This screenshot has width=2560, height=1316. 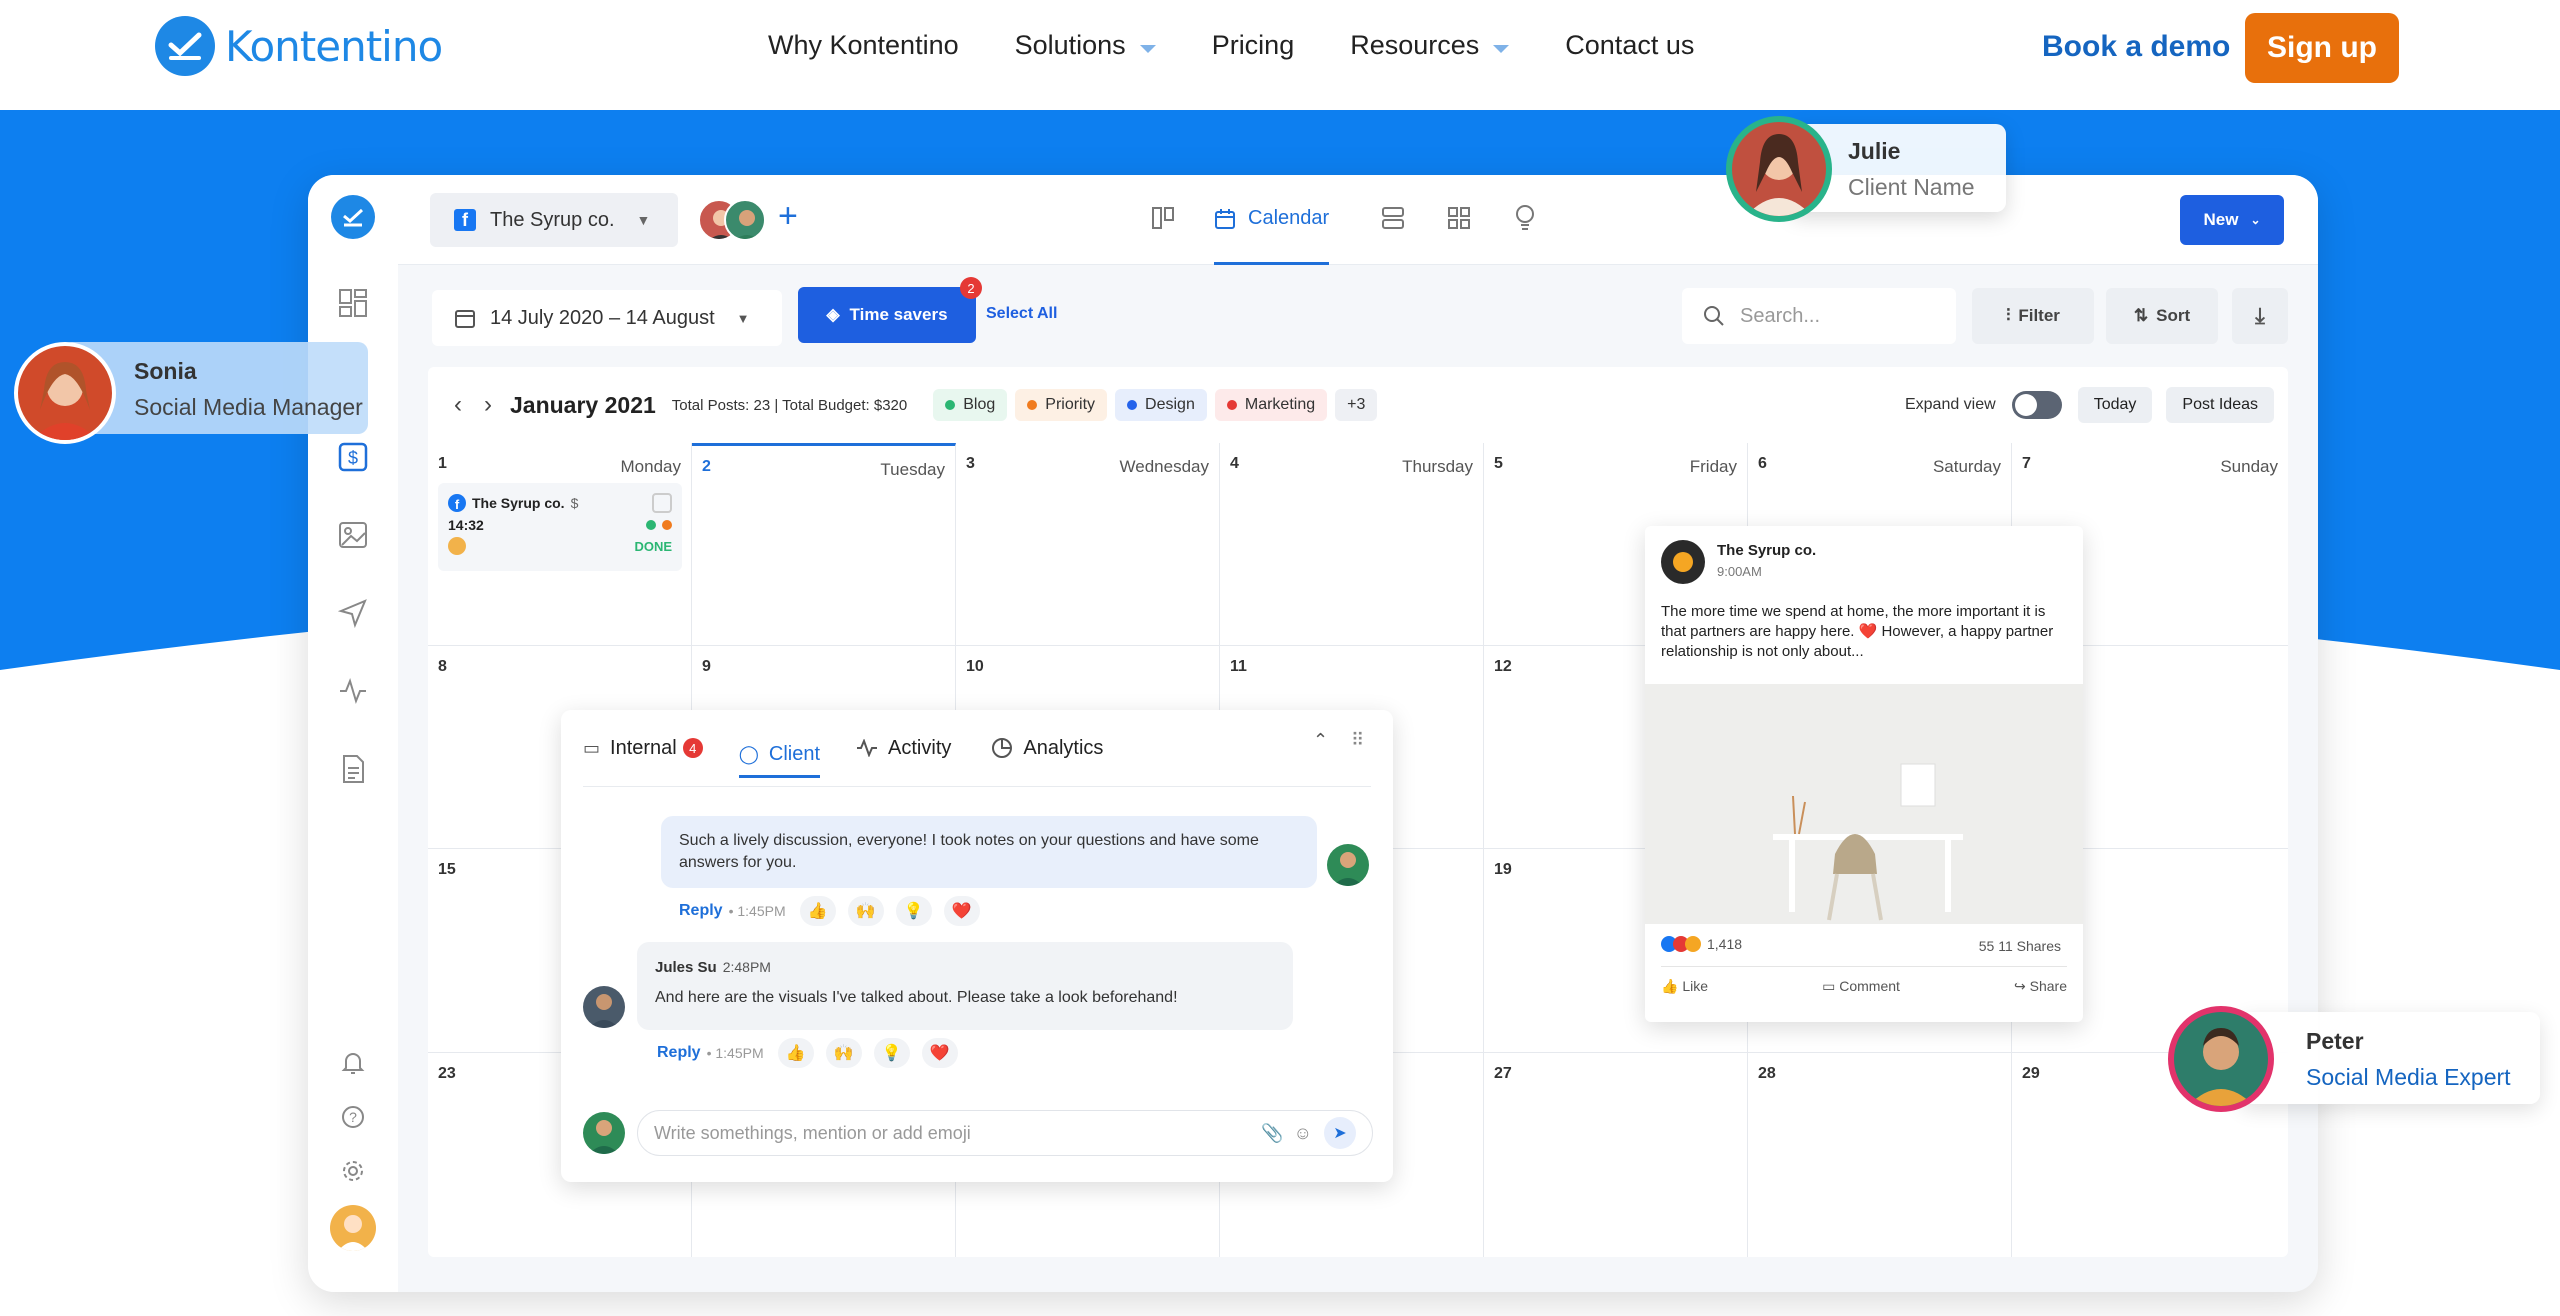 I want to click on media-icon, so click(x=353, y=535).